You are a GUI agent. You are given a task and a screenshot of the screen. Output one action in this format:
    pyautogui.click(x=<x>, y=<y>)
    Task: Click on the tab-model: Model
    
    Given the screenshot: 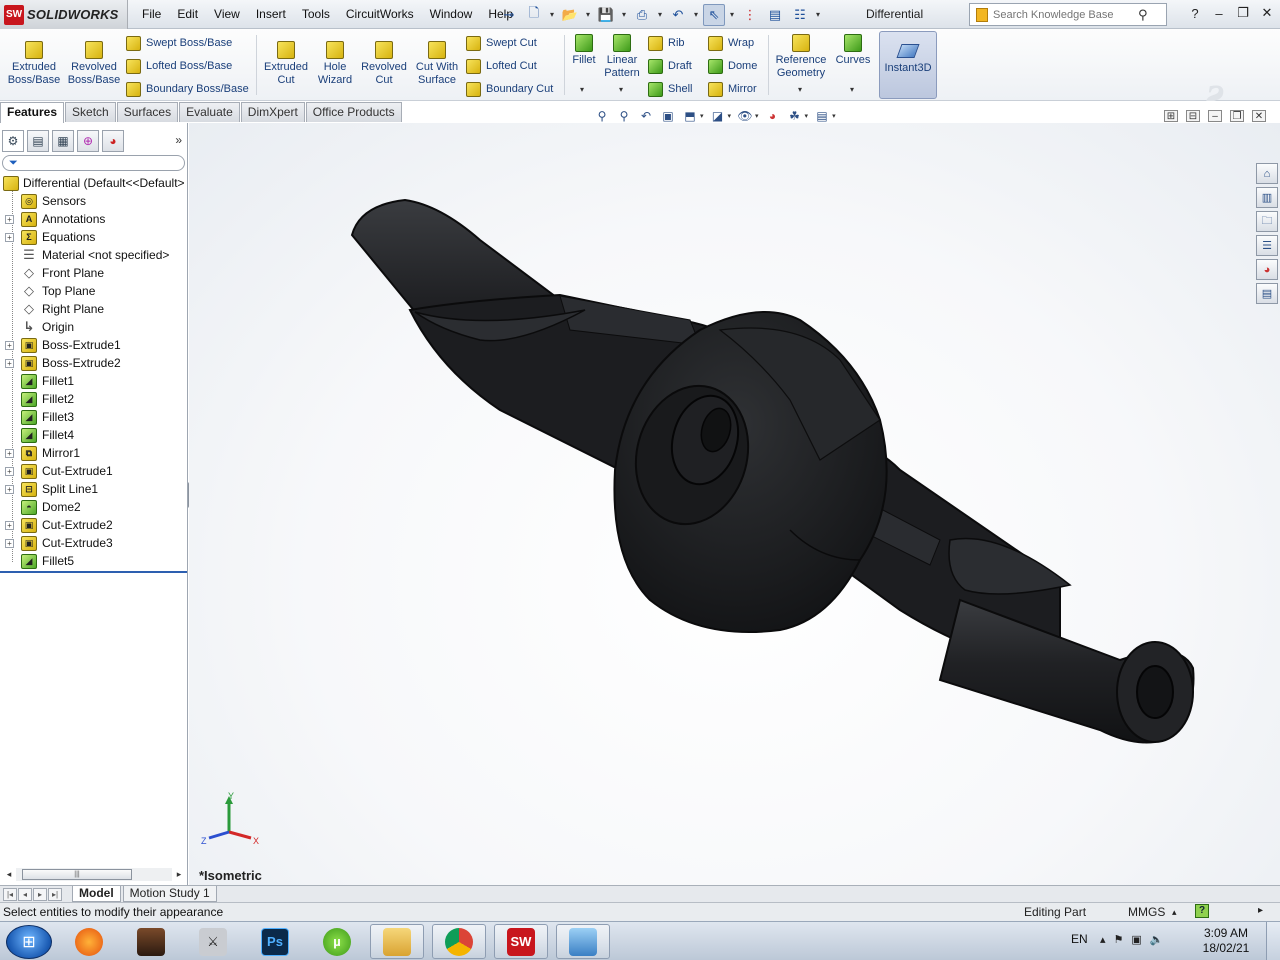 What is the action you would take?
    pyautogui.click(x=96, y=894)
    